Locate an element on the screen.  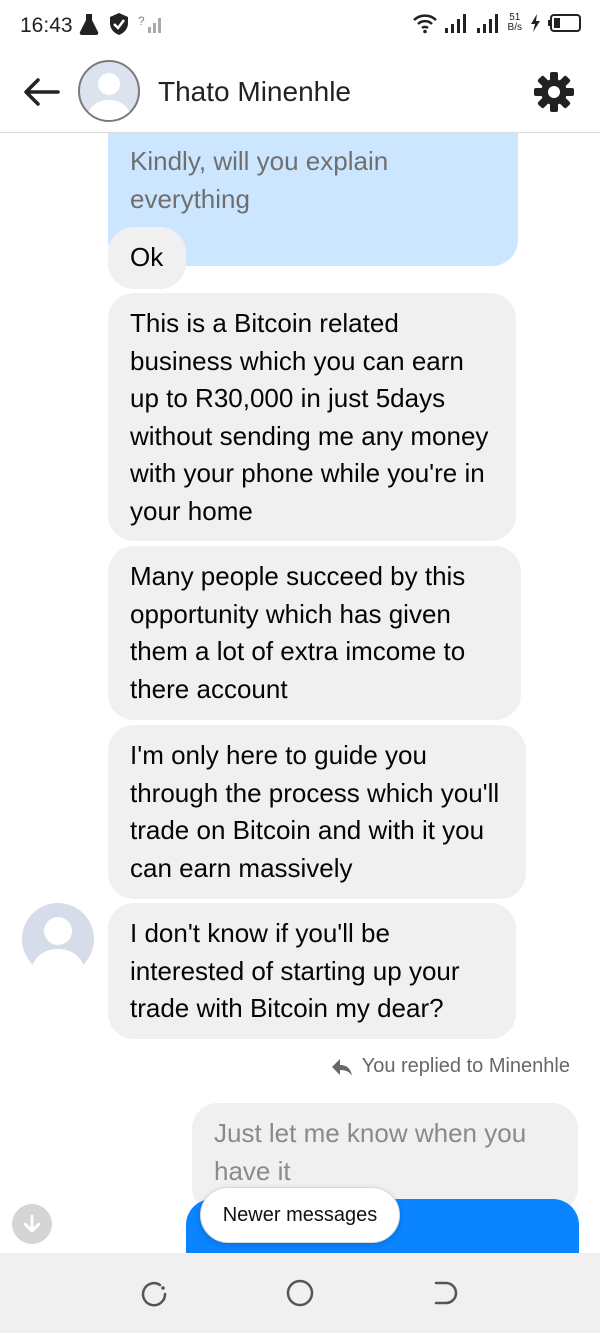
recent-apps-icon is located at coordinates (154, 1294).